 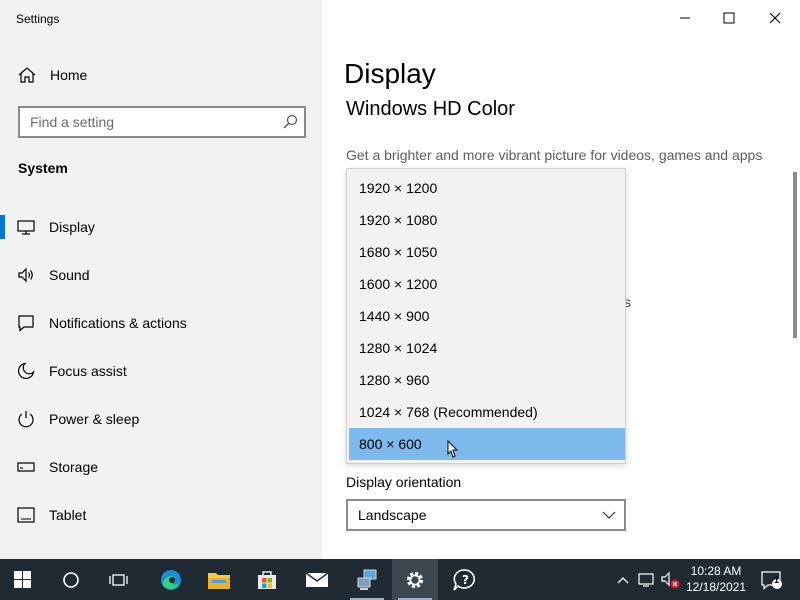 I want to click on option-label: 800 × 600, so click(x=390, y=444).